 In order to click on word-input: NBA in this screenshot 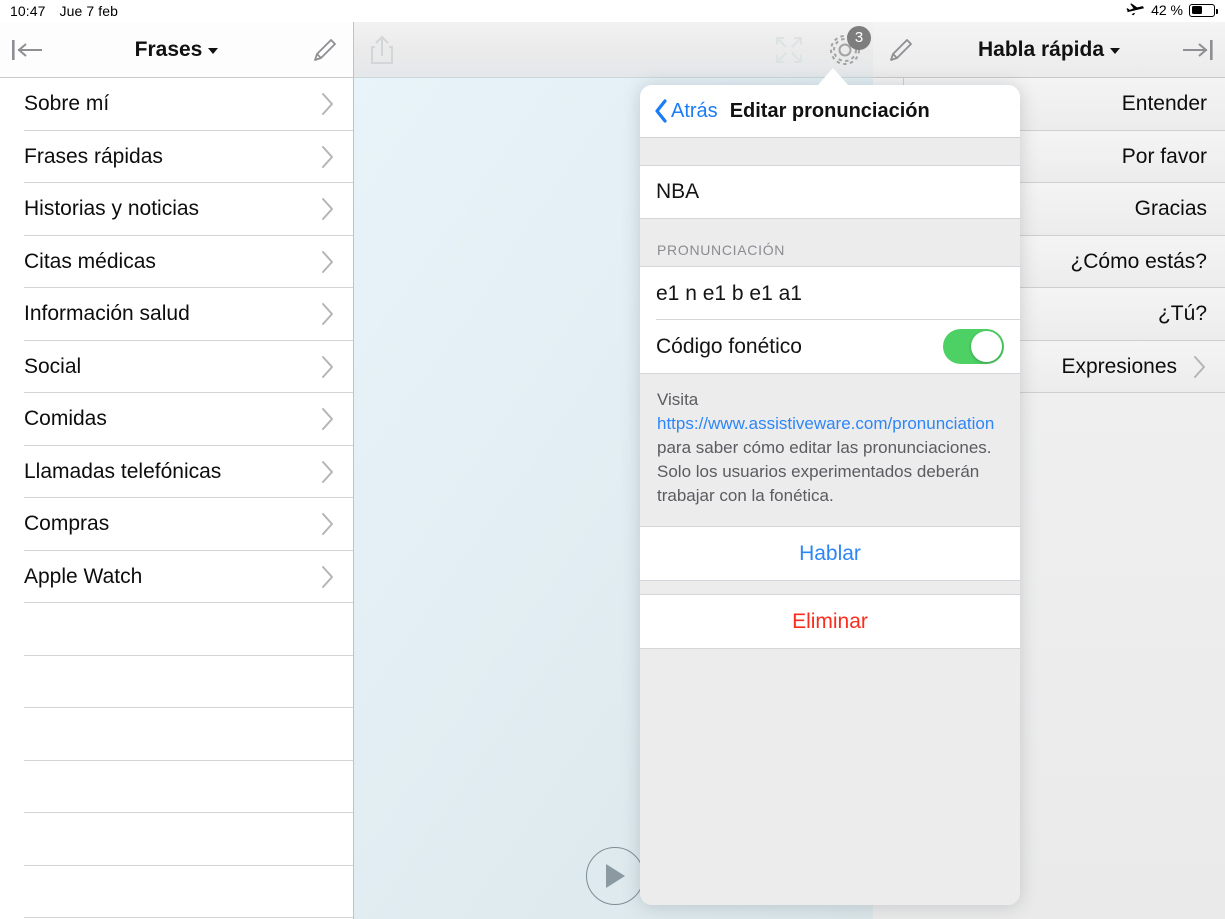, I will do `click(830, 192)`.